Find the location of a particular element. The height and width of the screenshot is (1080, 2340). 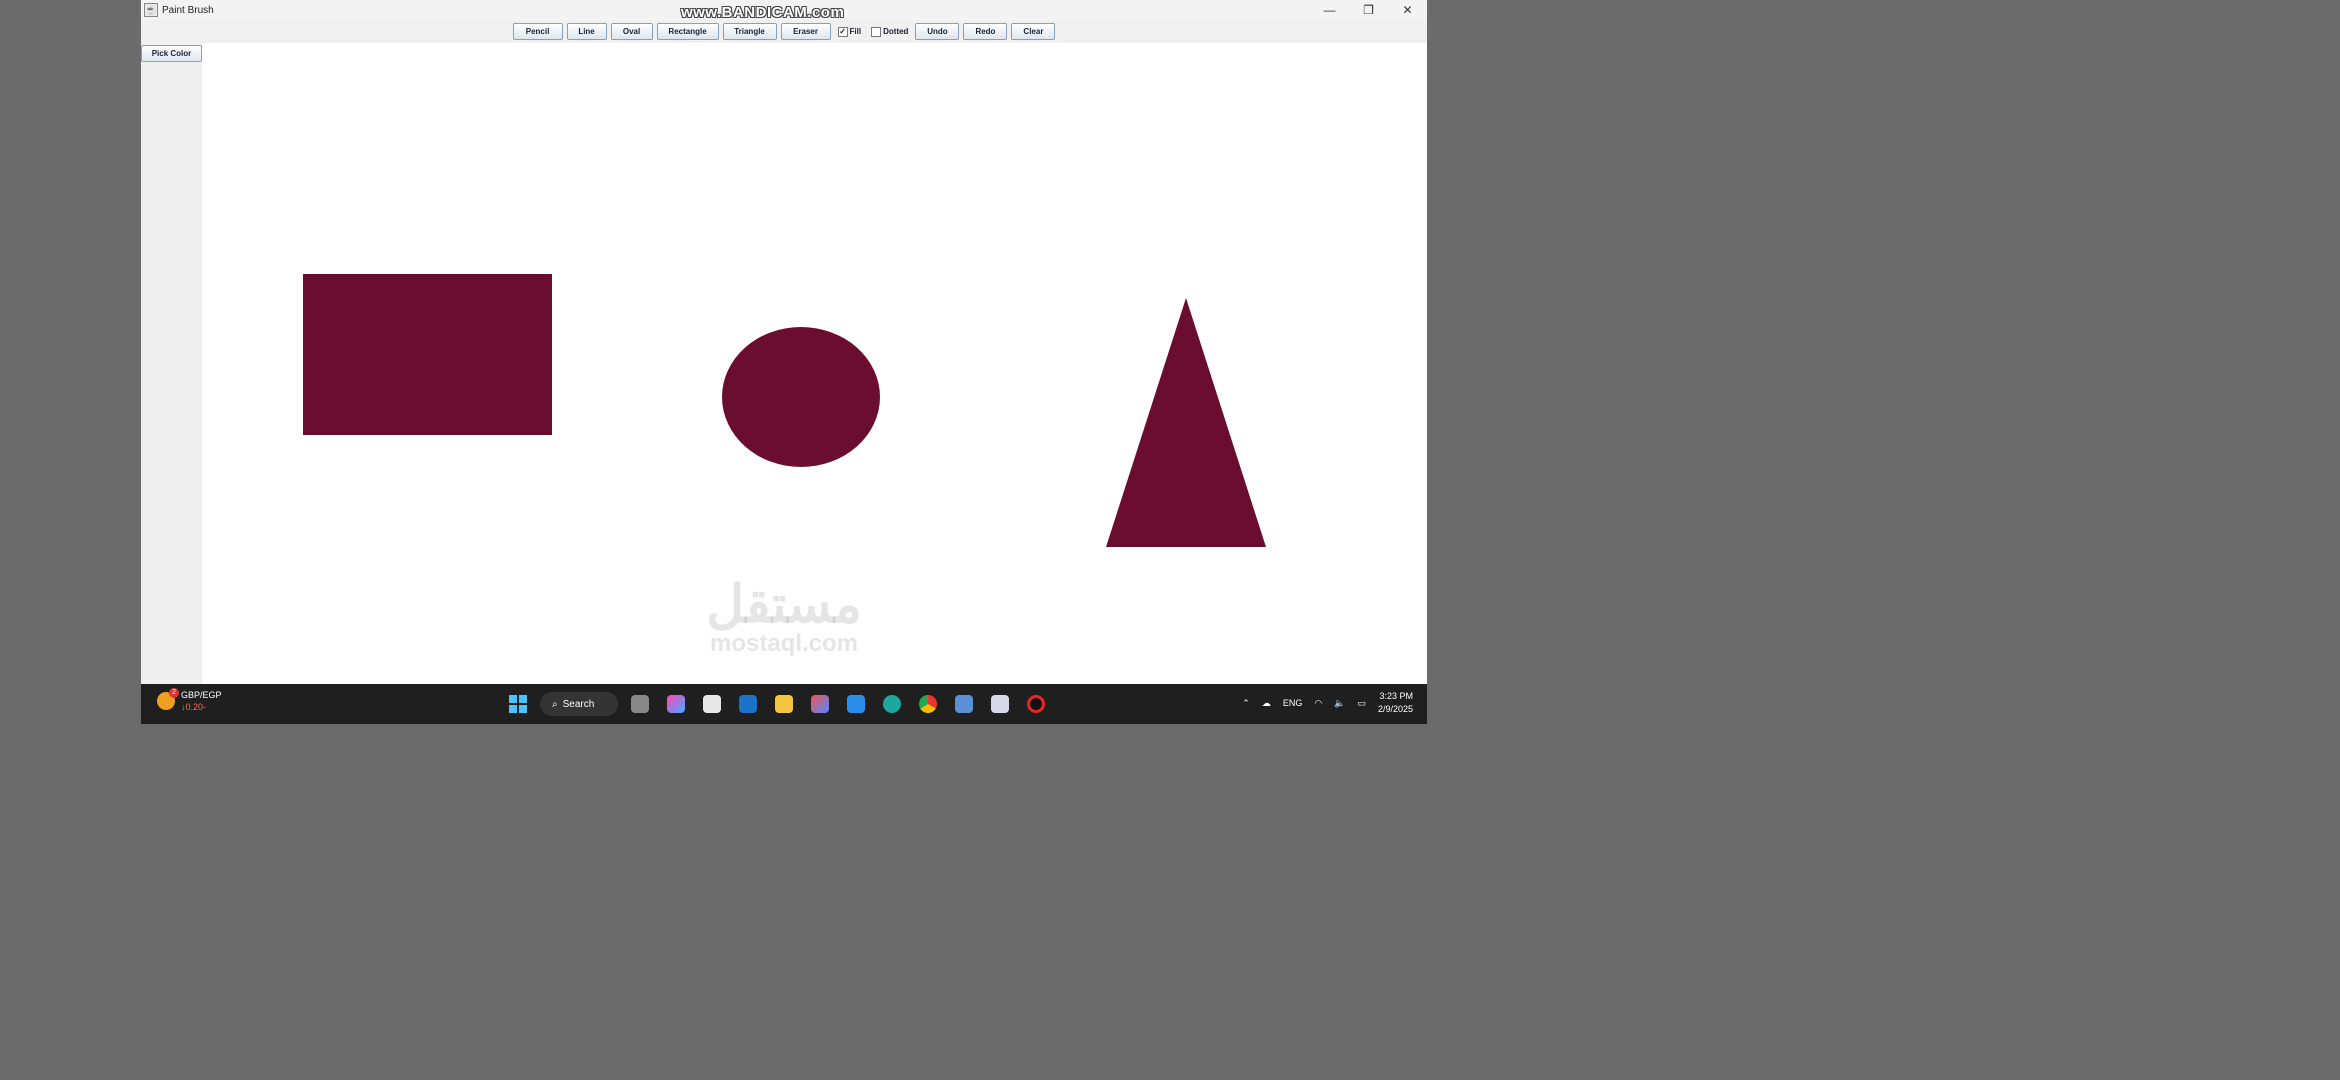

title-bar: ☕ Paint Brush www.BANDICAM.com — ❐ ✕ is located at coordinates (784, 10).